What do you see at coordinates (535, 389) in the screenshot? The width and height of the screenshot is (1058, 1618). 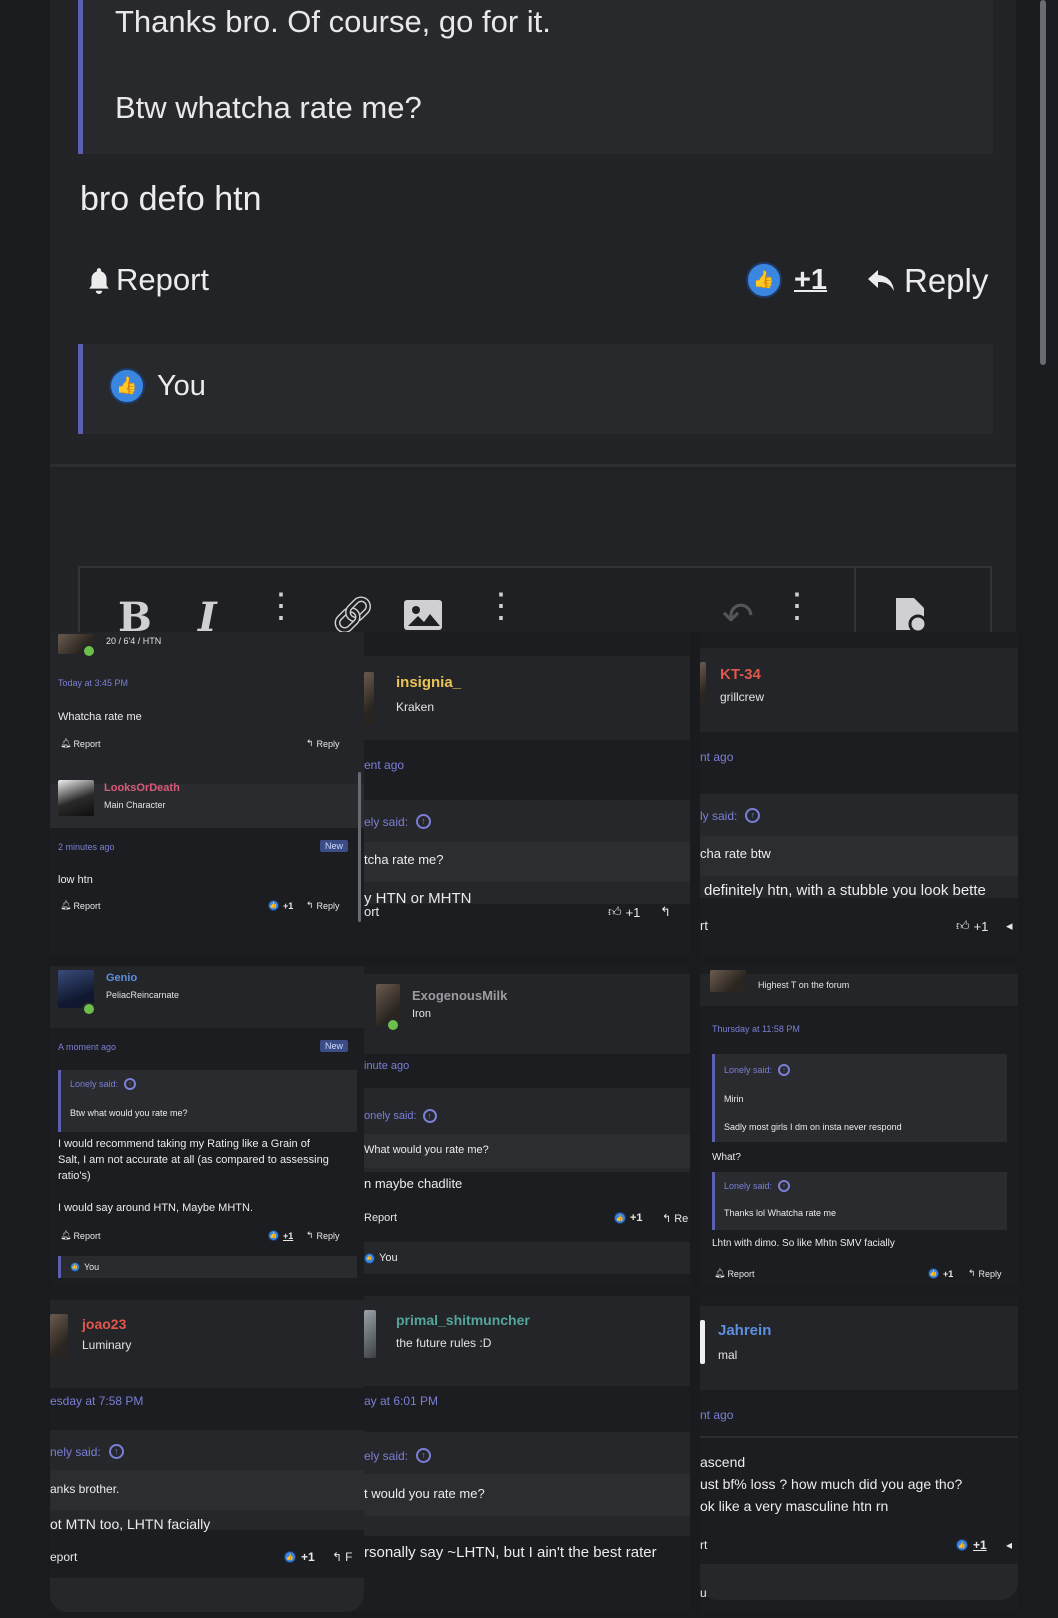 I see `reaction-list: 👍 You` at bounding box center [535, 389].